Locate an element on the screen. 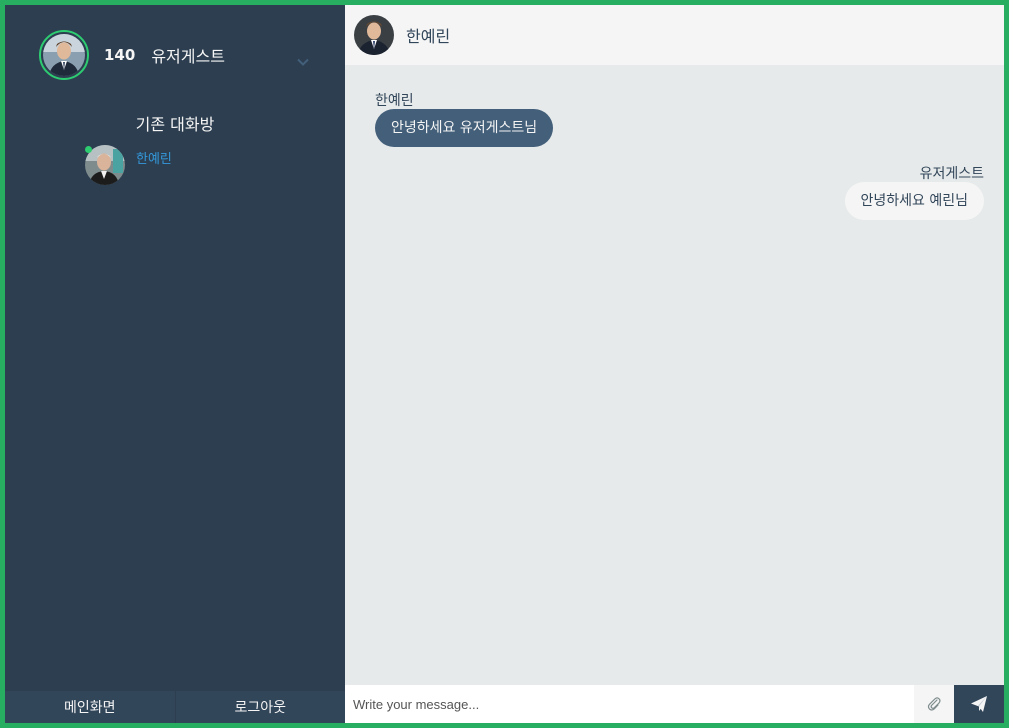 The height and width of the screenshot is (728, 1009). message-sender: 유저게스트 is located at coordinates (951, 174).